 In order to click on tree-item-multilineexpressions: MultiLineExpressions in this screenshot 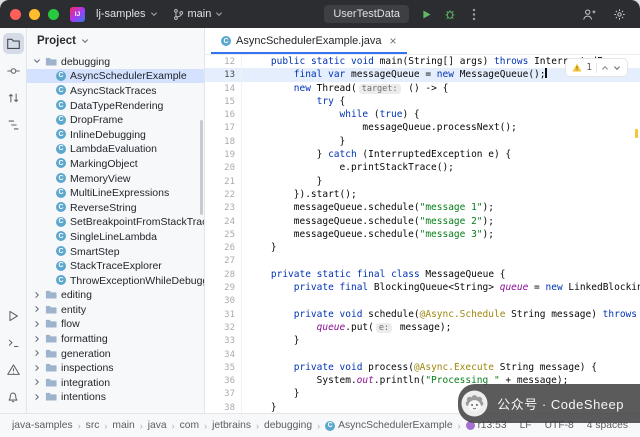, I will do `click(115, 192)`.